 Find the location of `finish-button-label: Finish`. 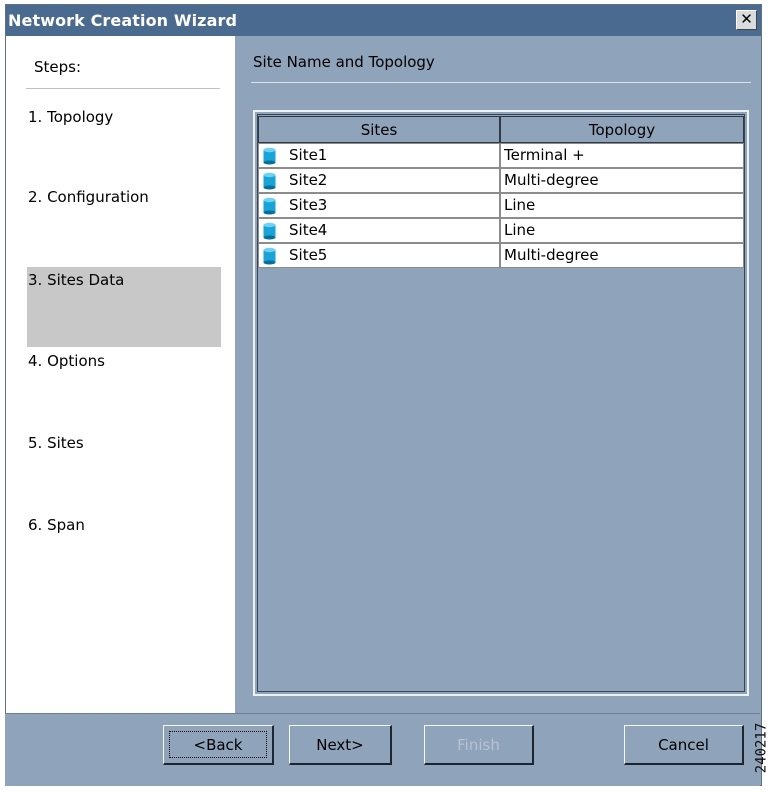

finish-button-label: Finish is located at coordinates (478, 745).